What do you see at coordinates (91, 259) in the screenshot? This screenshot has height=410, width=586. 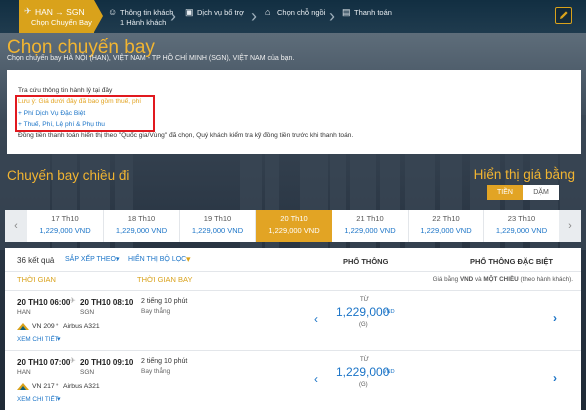 I see `sort-dropdown: SẮP XẾP THEO:` at bounding box center [91, 259].